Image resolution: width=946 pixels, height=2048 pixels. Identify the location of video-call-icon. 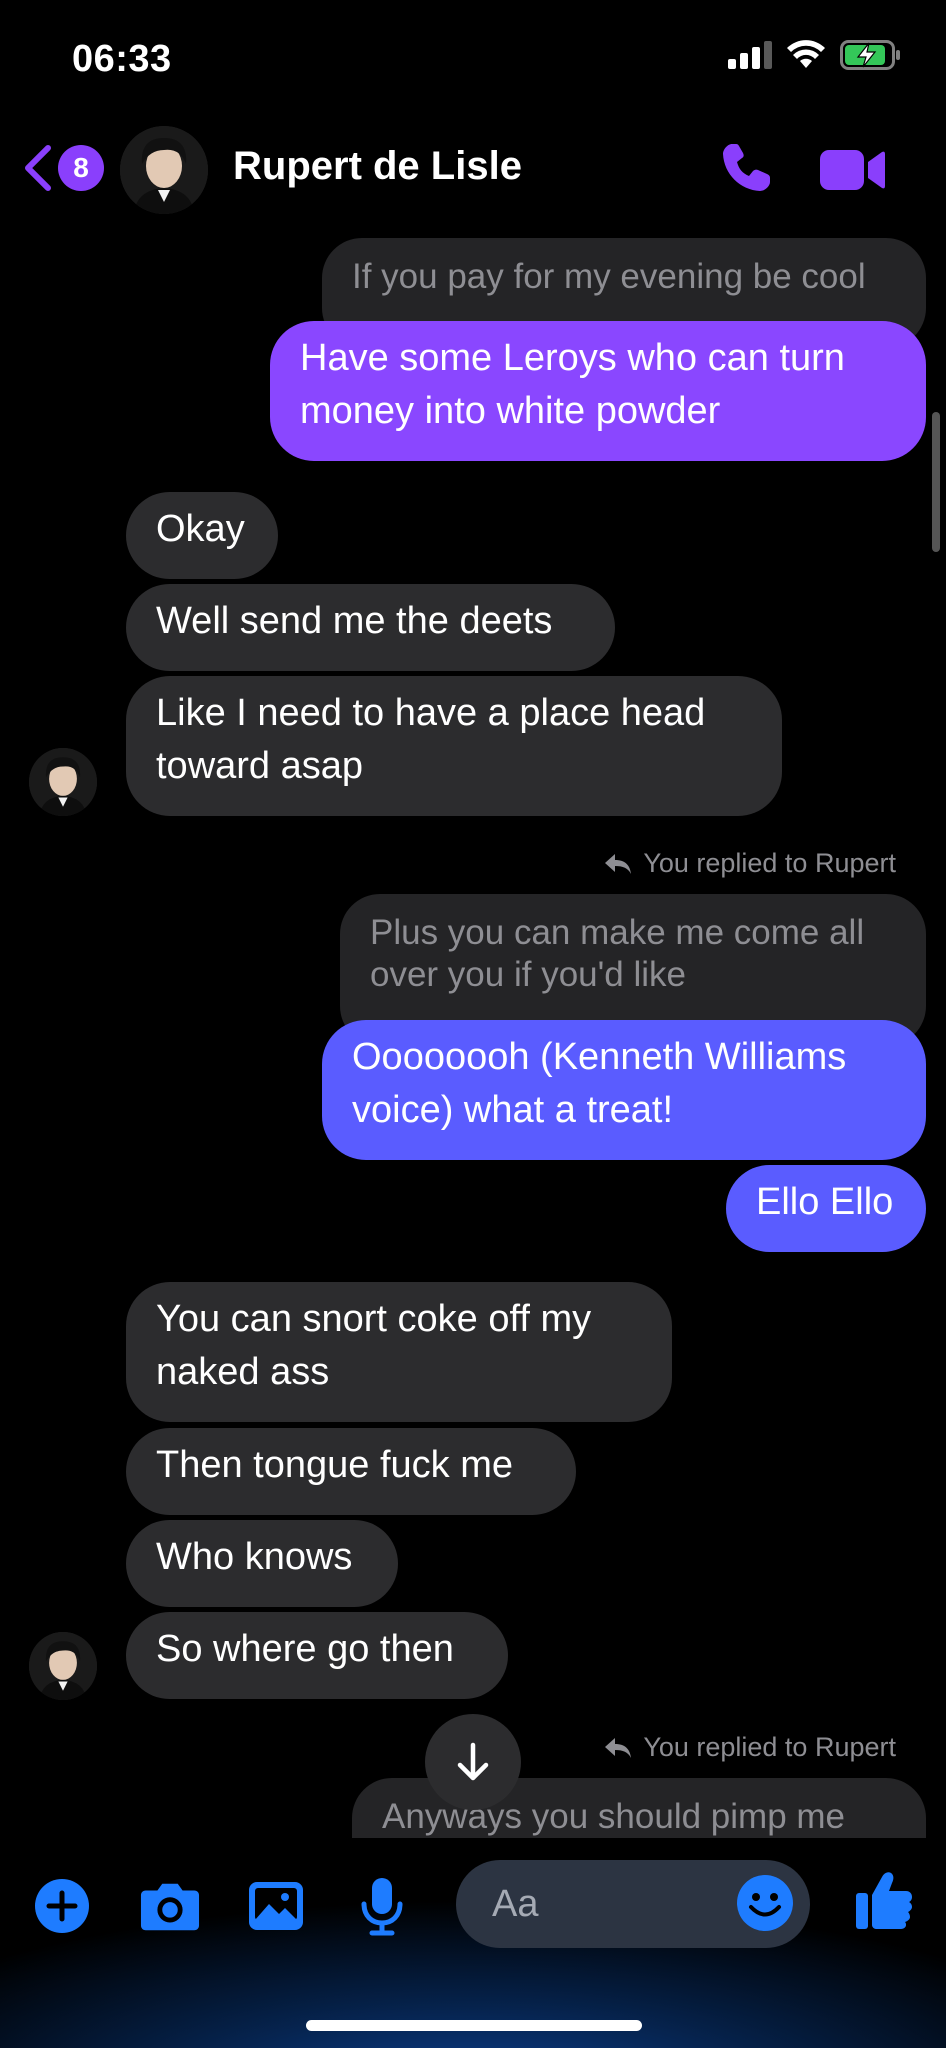
(852, 170).